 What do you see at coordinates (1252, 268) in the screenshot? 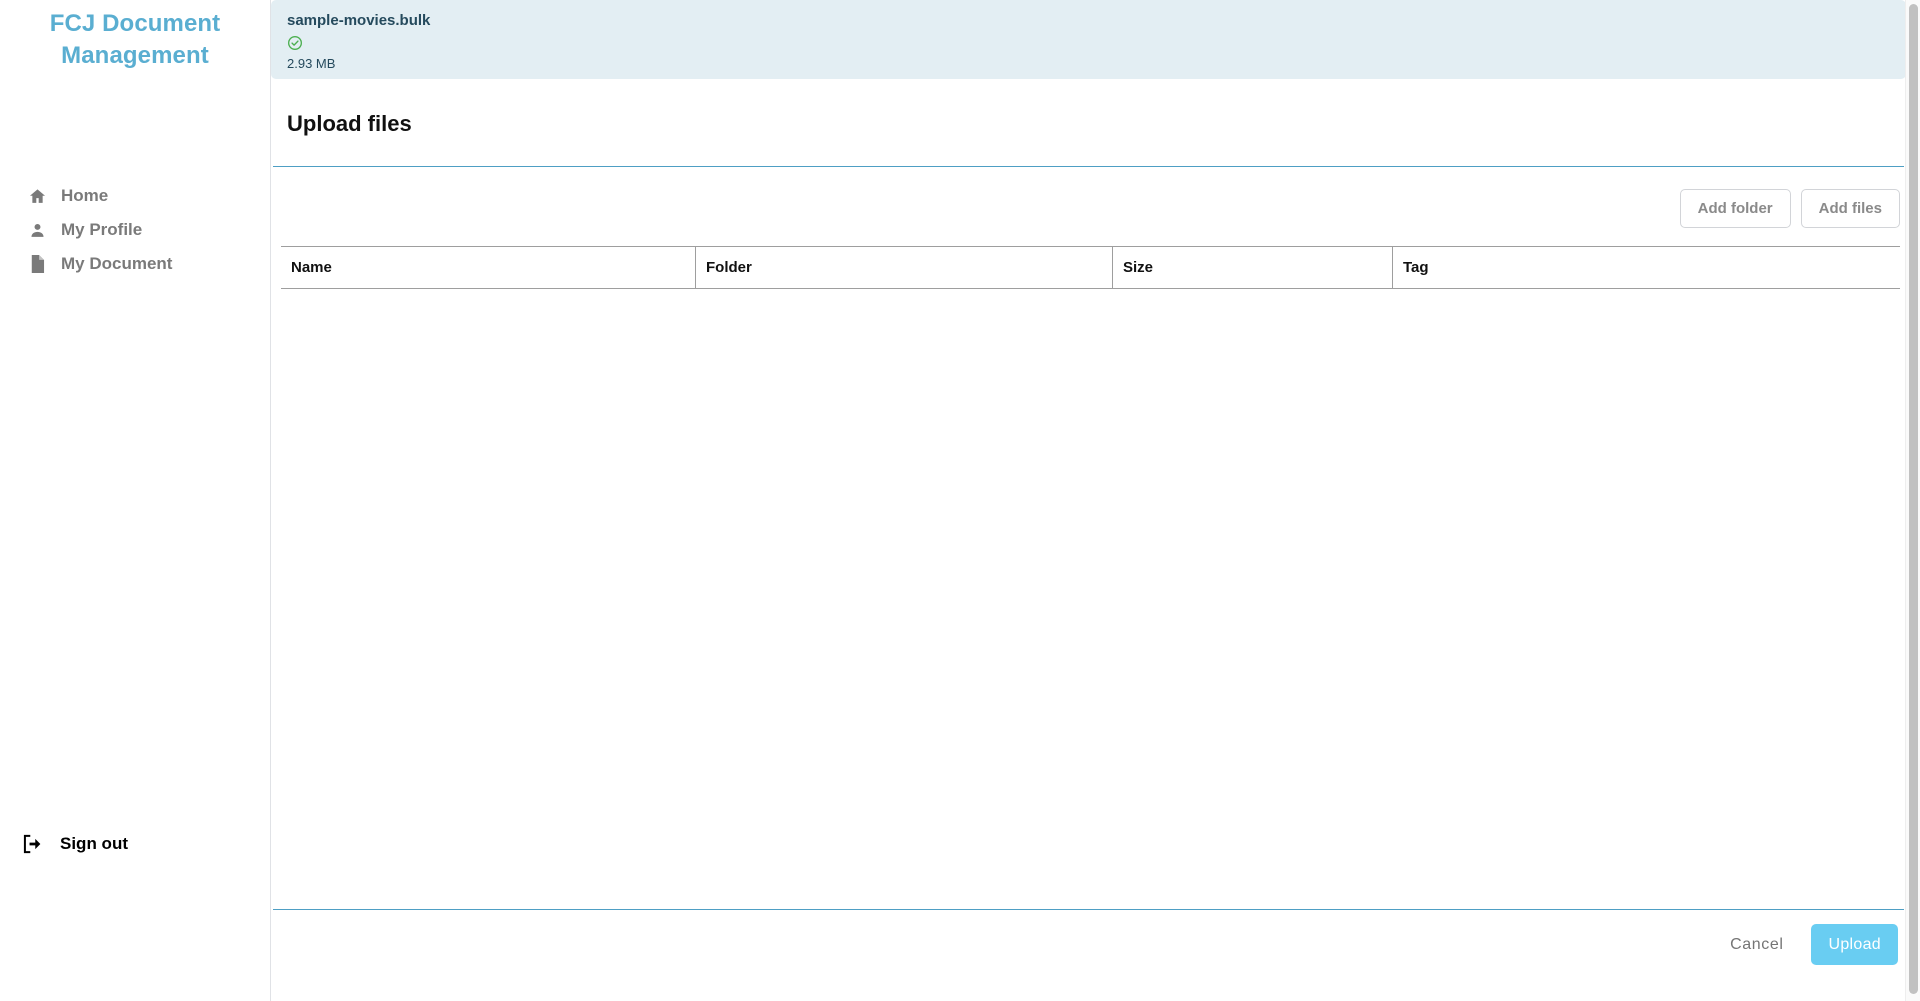
I see `column-header-size: Size` at bounding box center [1252, 268].